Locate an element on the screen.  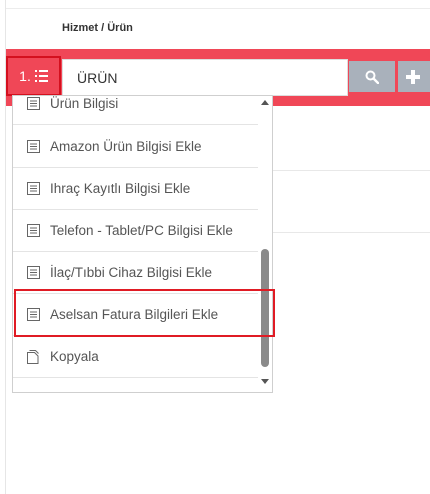
menu-item-label: Ihraç Kayıtlı Bilgisi Ekle is located at coordinates (120, 188).